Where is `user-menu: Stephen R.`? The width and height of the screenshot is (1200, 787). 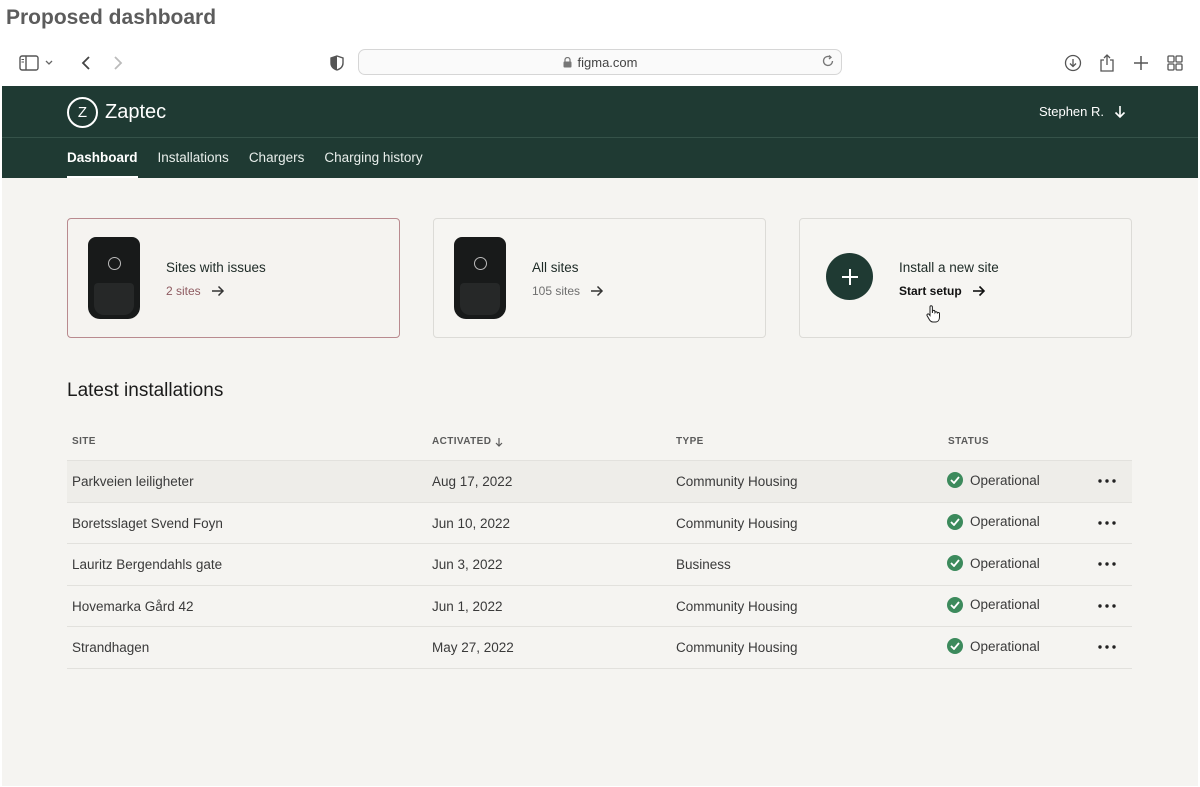 user-menu: Stephen R. is located at coordinates (1082, 111).